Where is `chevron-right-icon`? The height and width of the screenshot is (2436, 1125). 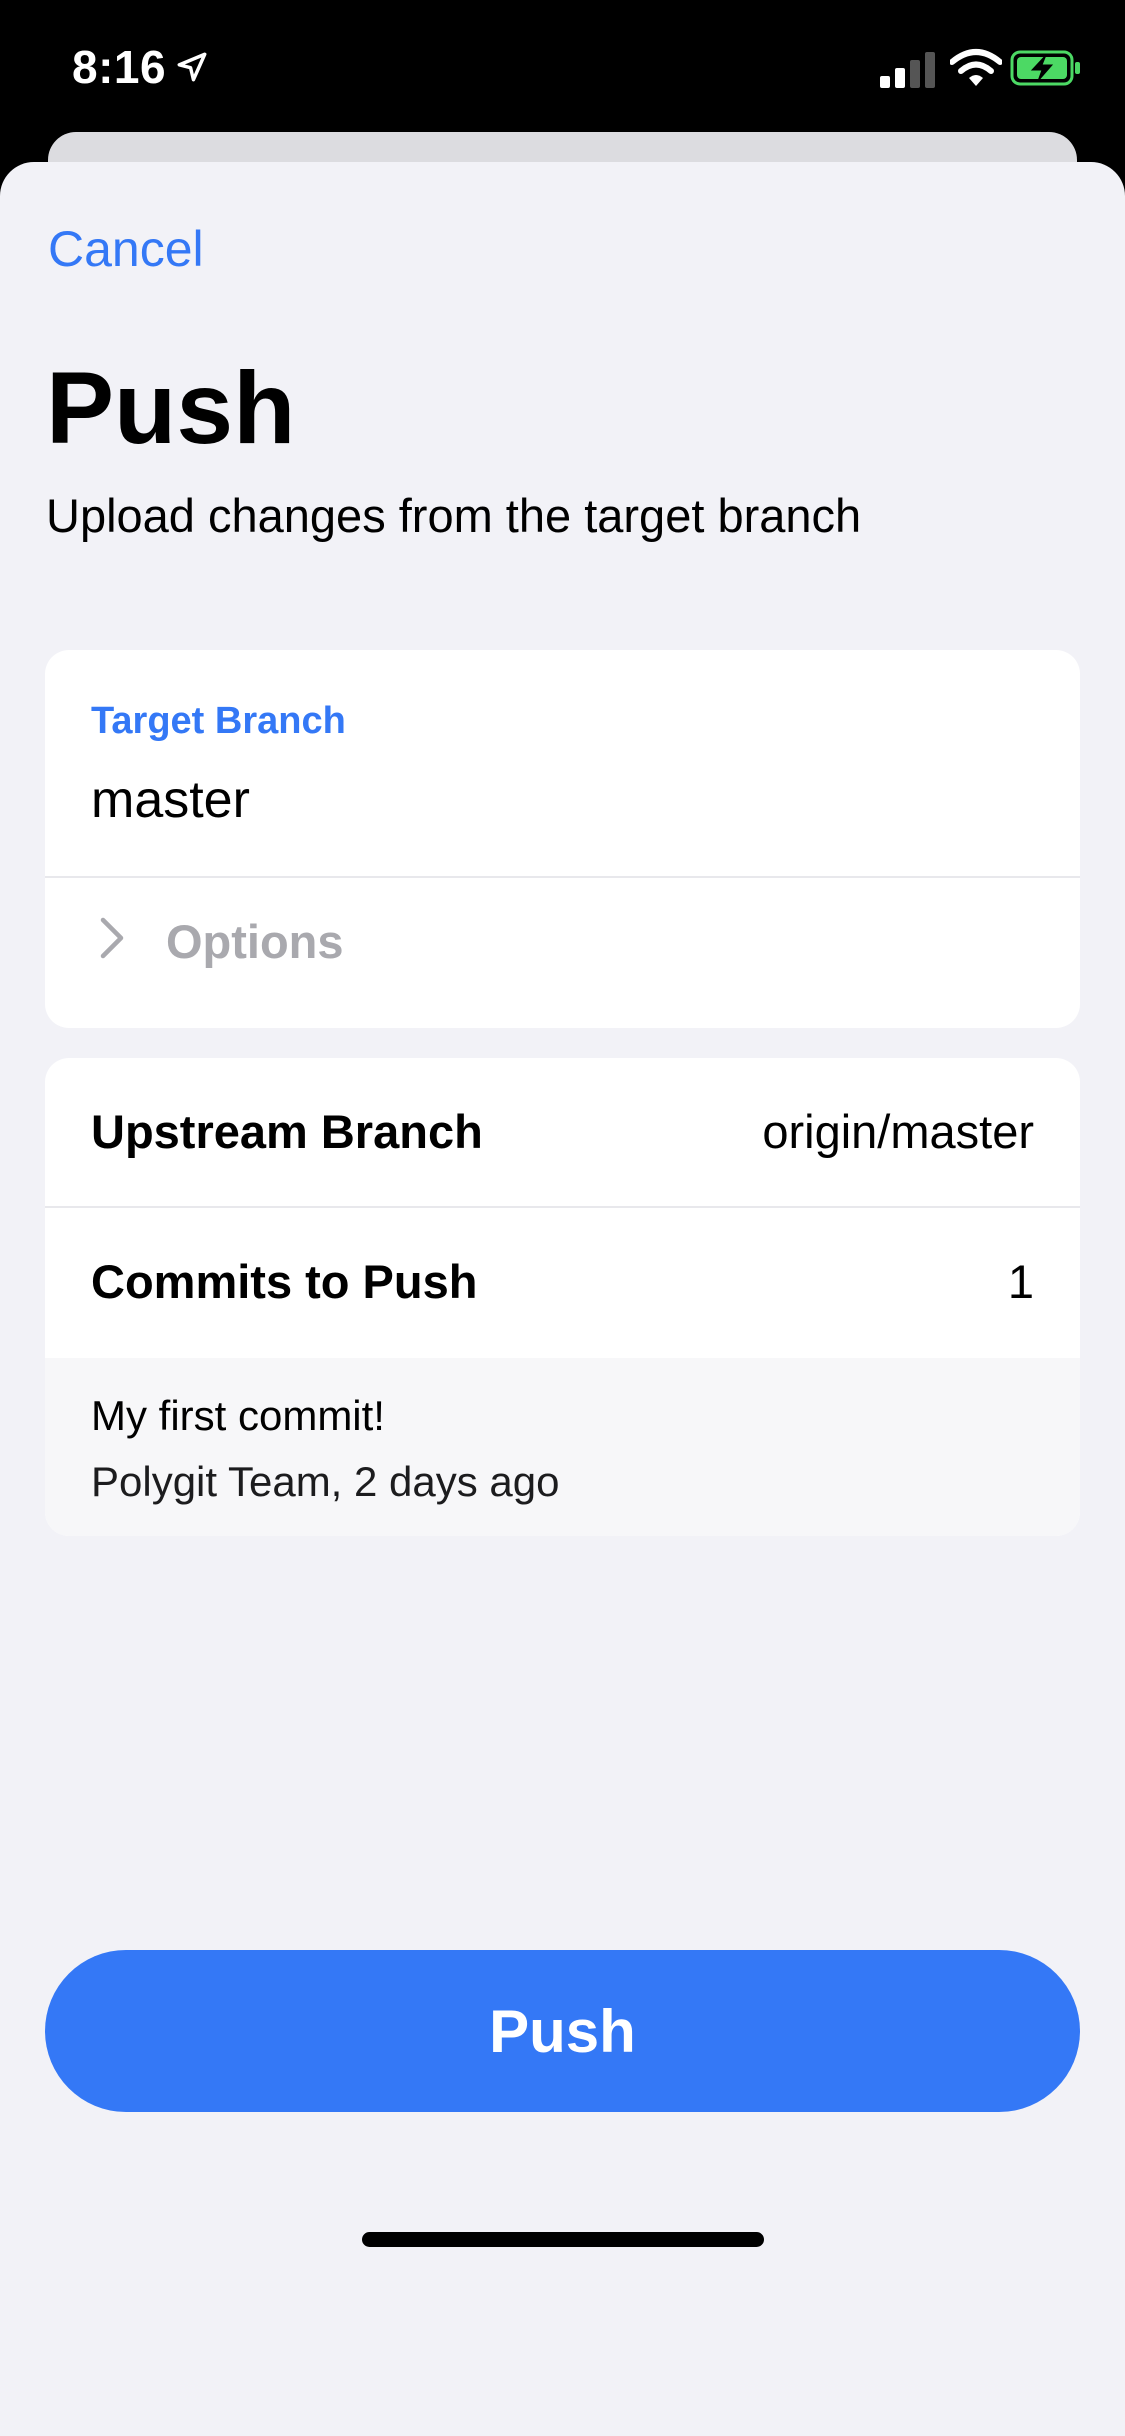
chevron-right-icon is located at coordinates (112, 938).